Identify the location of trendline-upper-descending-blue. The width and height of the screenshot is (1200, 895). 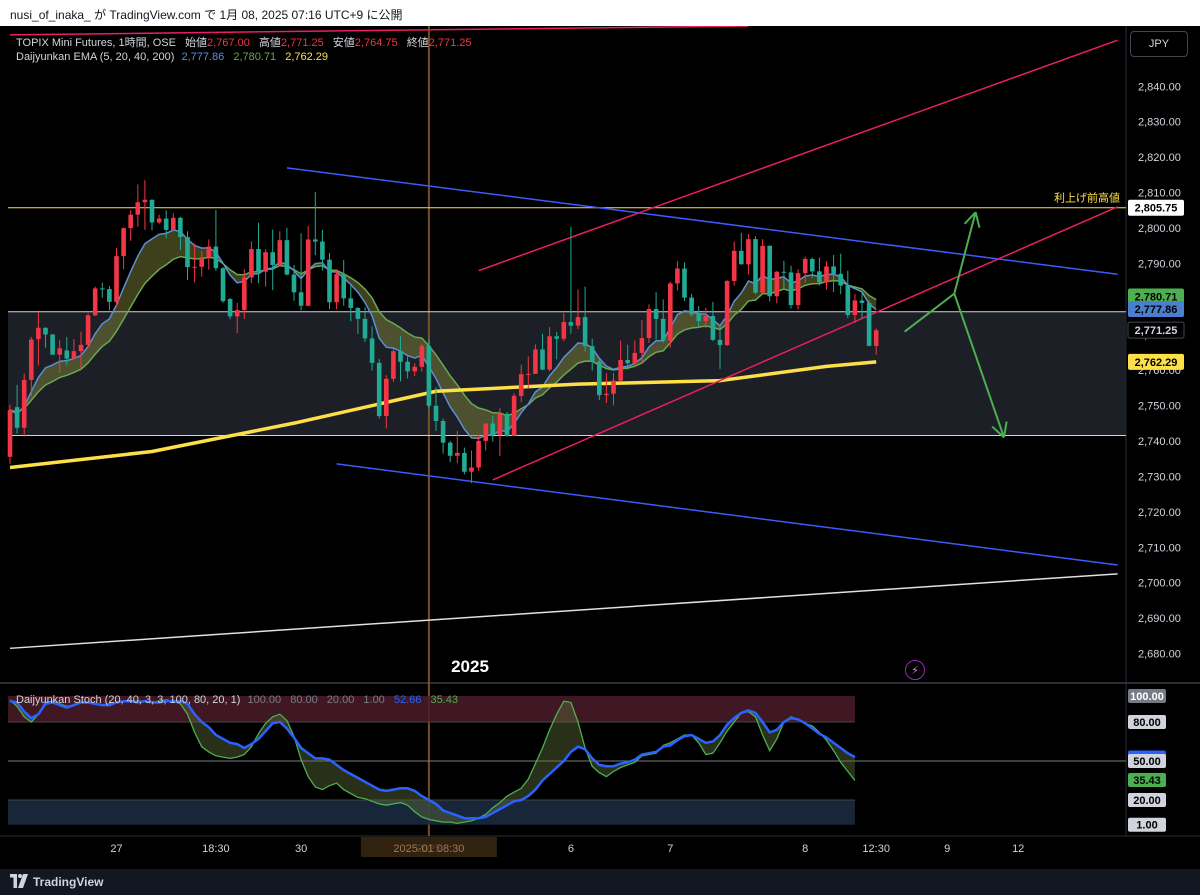
(702, 221).